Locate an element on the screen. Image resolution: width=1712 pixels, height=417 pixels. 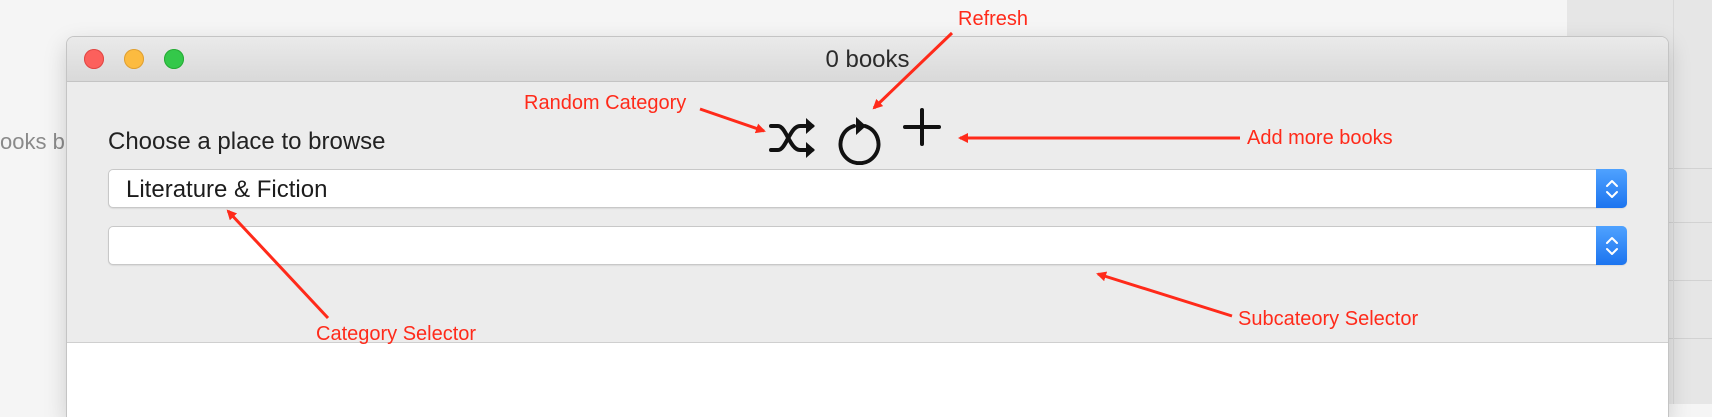
plus-icon is located at coordinates (922, 127).